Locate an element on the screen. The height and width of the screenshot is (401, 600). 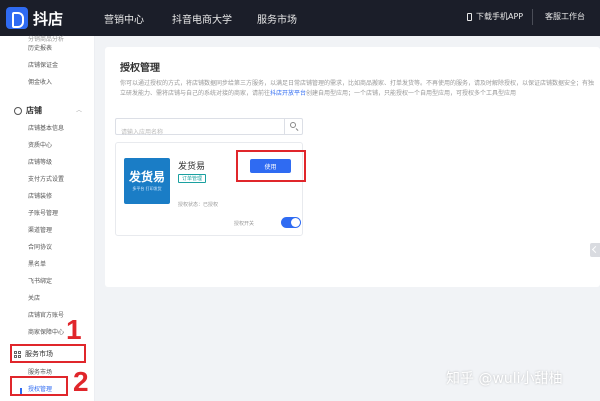
sidebar-item-subaccount: 子账号管理 is located at coordinates (43, 212).